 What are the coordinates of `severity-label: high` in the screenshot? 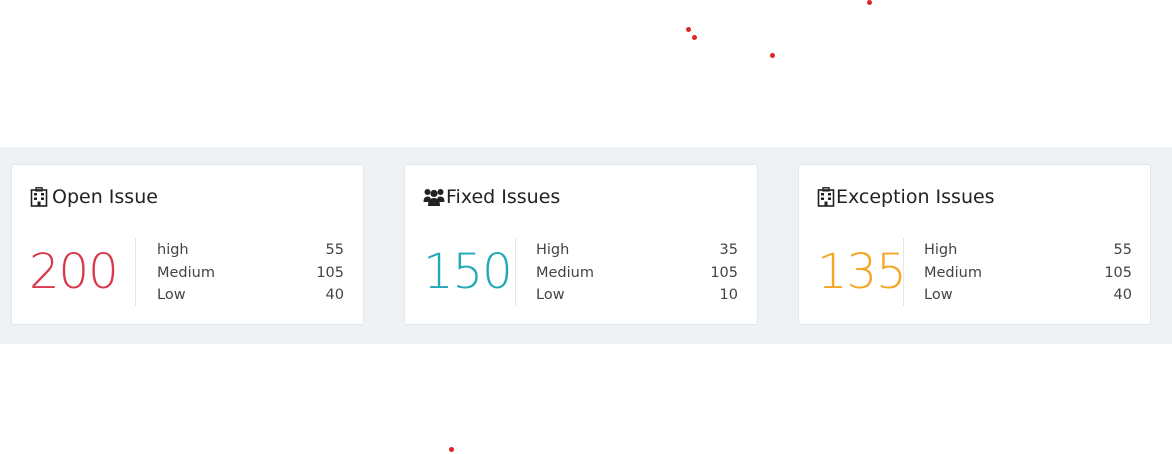 It's located at (173, 250).